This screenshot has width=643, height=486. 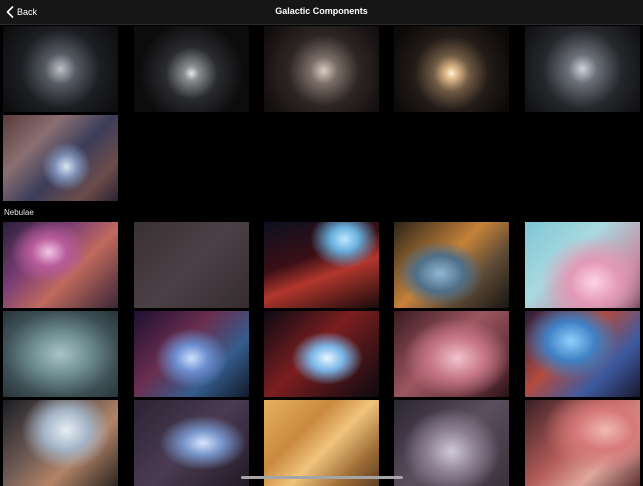 I want to click on navigation-bar: Back Galactic Components, so click(x=321, y=12).